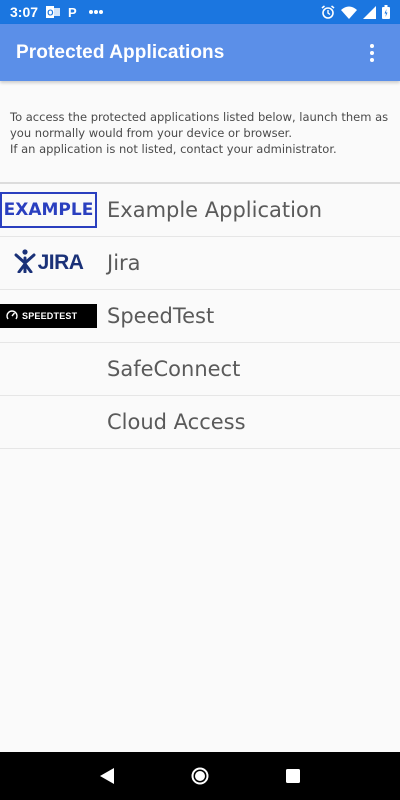  I want to click on app-bar: Protected Applications, so click(200, 52).